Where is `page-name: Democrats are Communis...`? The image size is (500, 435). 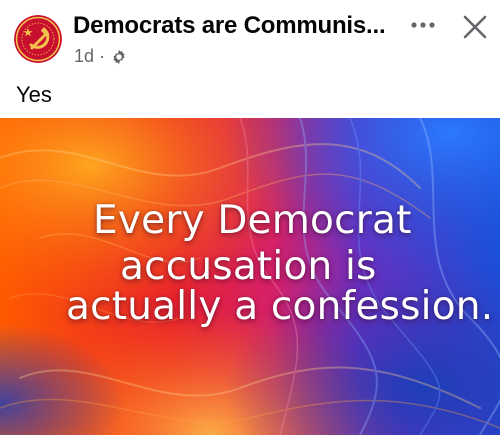 page-name: Democrats are Communis... is located at coordinates (229, 26).